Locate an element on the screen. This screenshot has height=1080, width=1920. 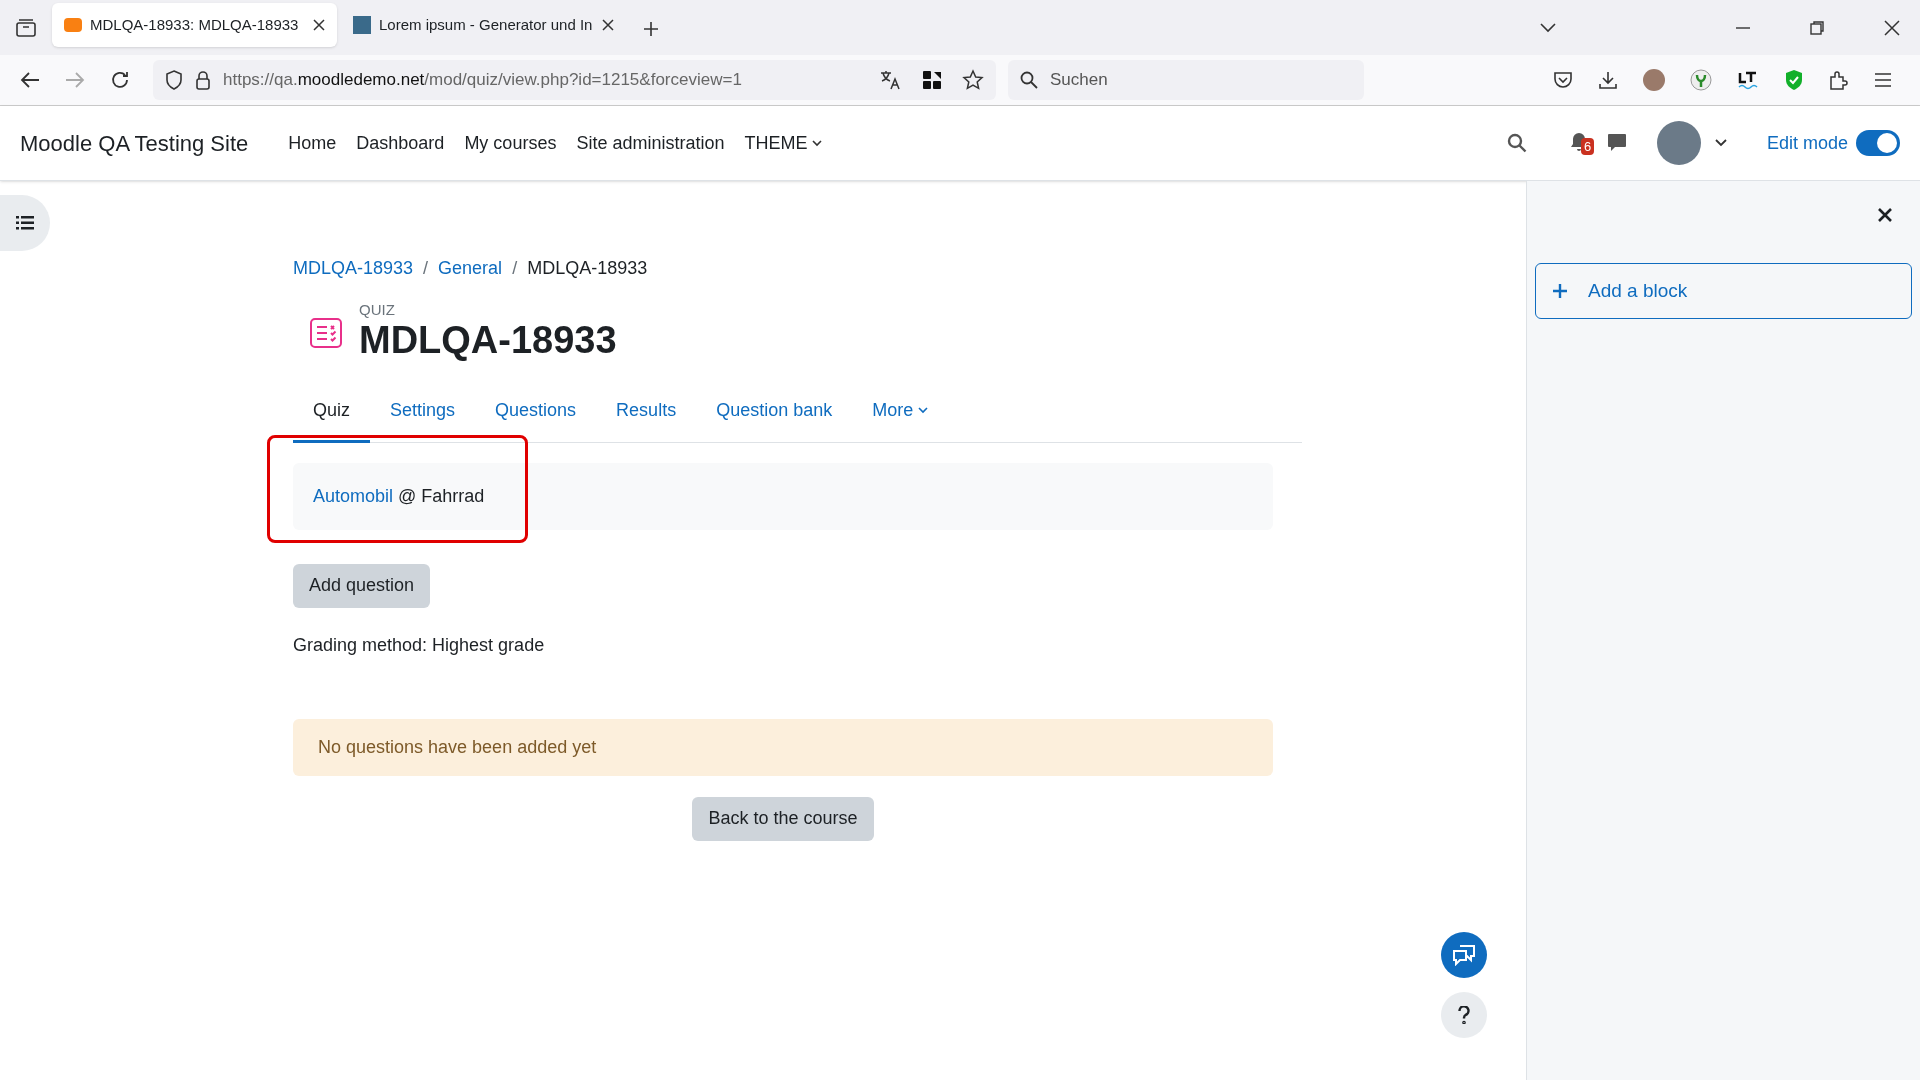
nav-tab: Quiz is located at coordinates (331, 413).